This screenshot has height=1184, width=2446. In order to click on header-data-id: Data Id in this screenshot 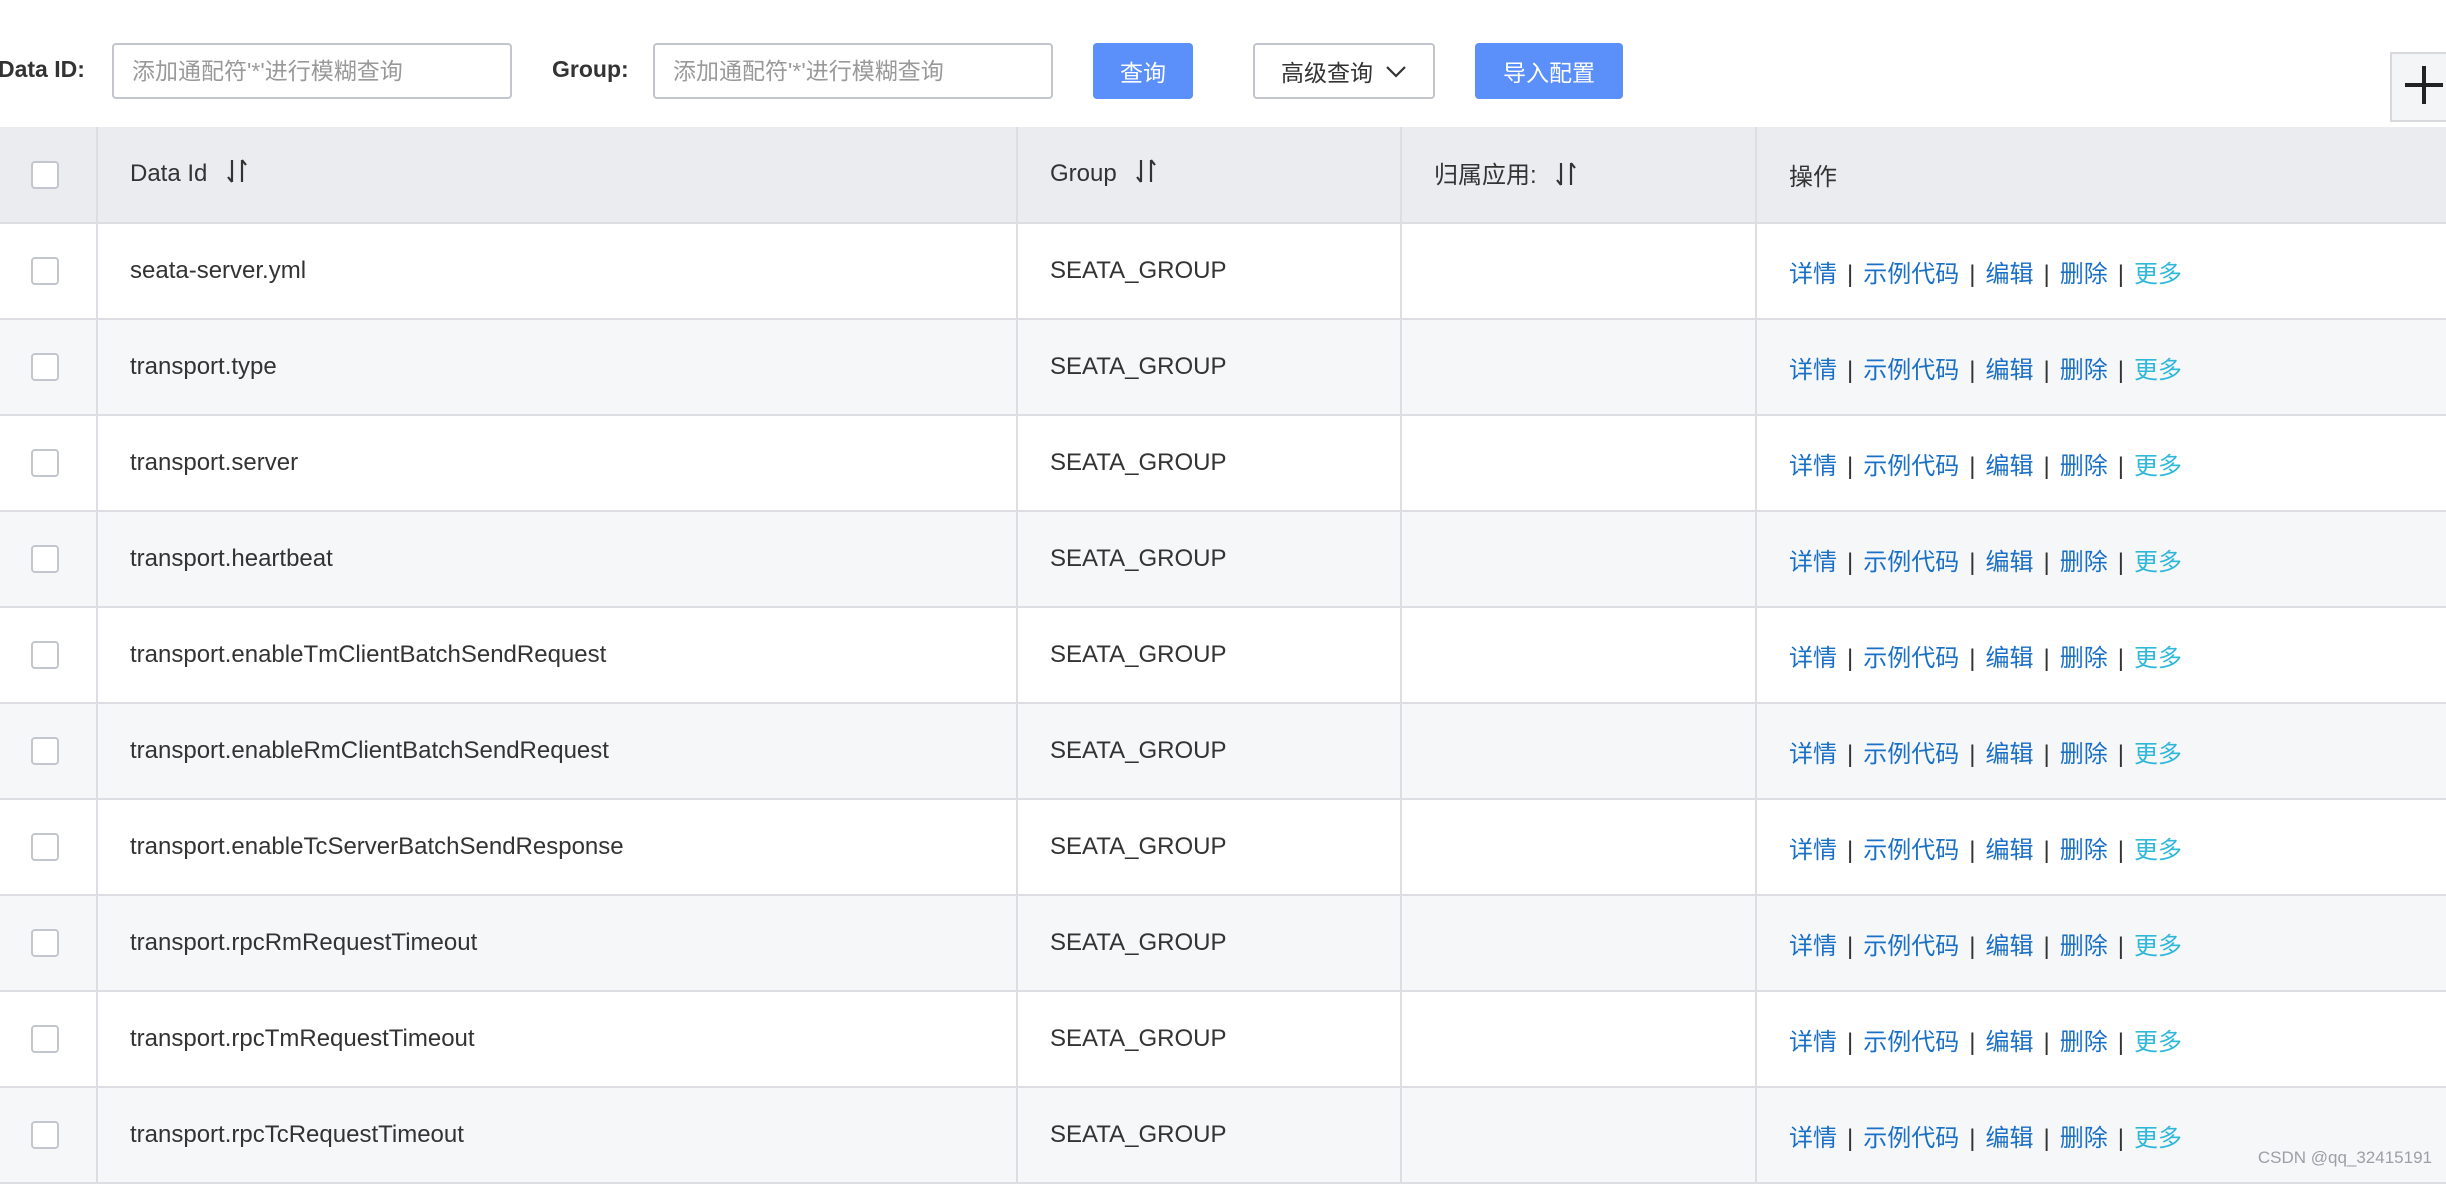, I will do `click(557, 175)`.